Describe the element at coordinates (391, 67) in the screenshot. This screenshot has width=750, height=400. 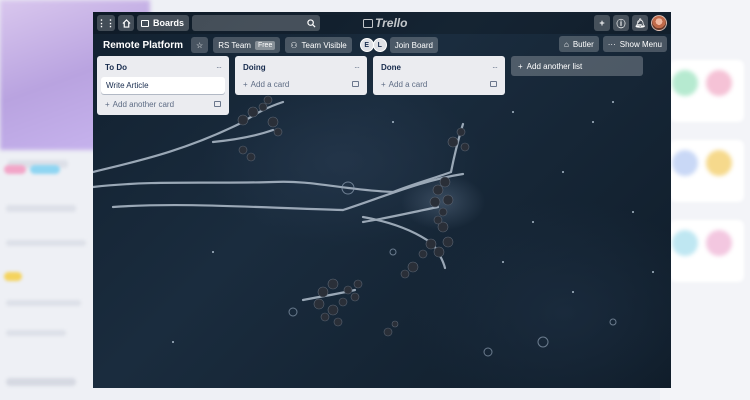
I see `list-title: Done` at that location.